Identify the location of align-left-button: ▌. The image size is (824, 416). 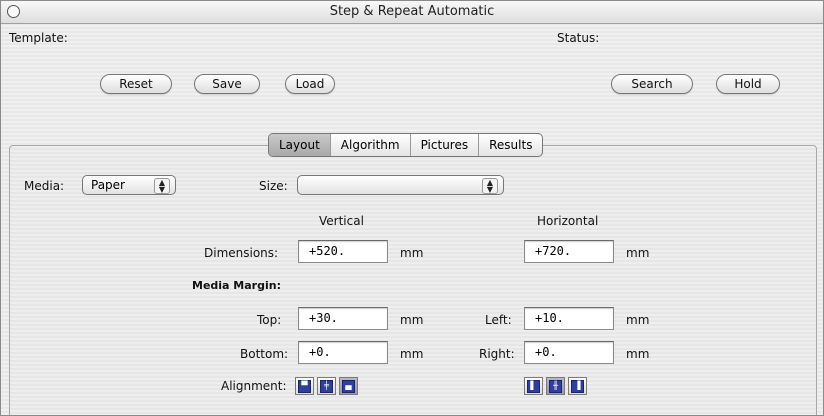
(533, 386).